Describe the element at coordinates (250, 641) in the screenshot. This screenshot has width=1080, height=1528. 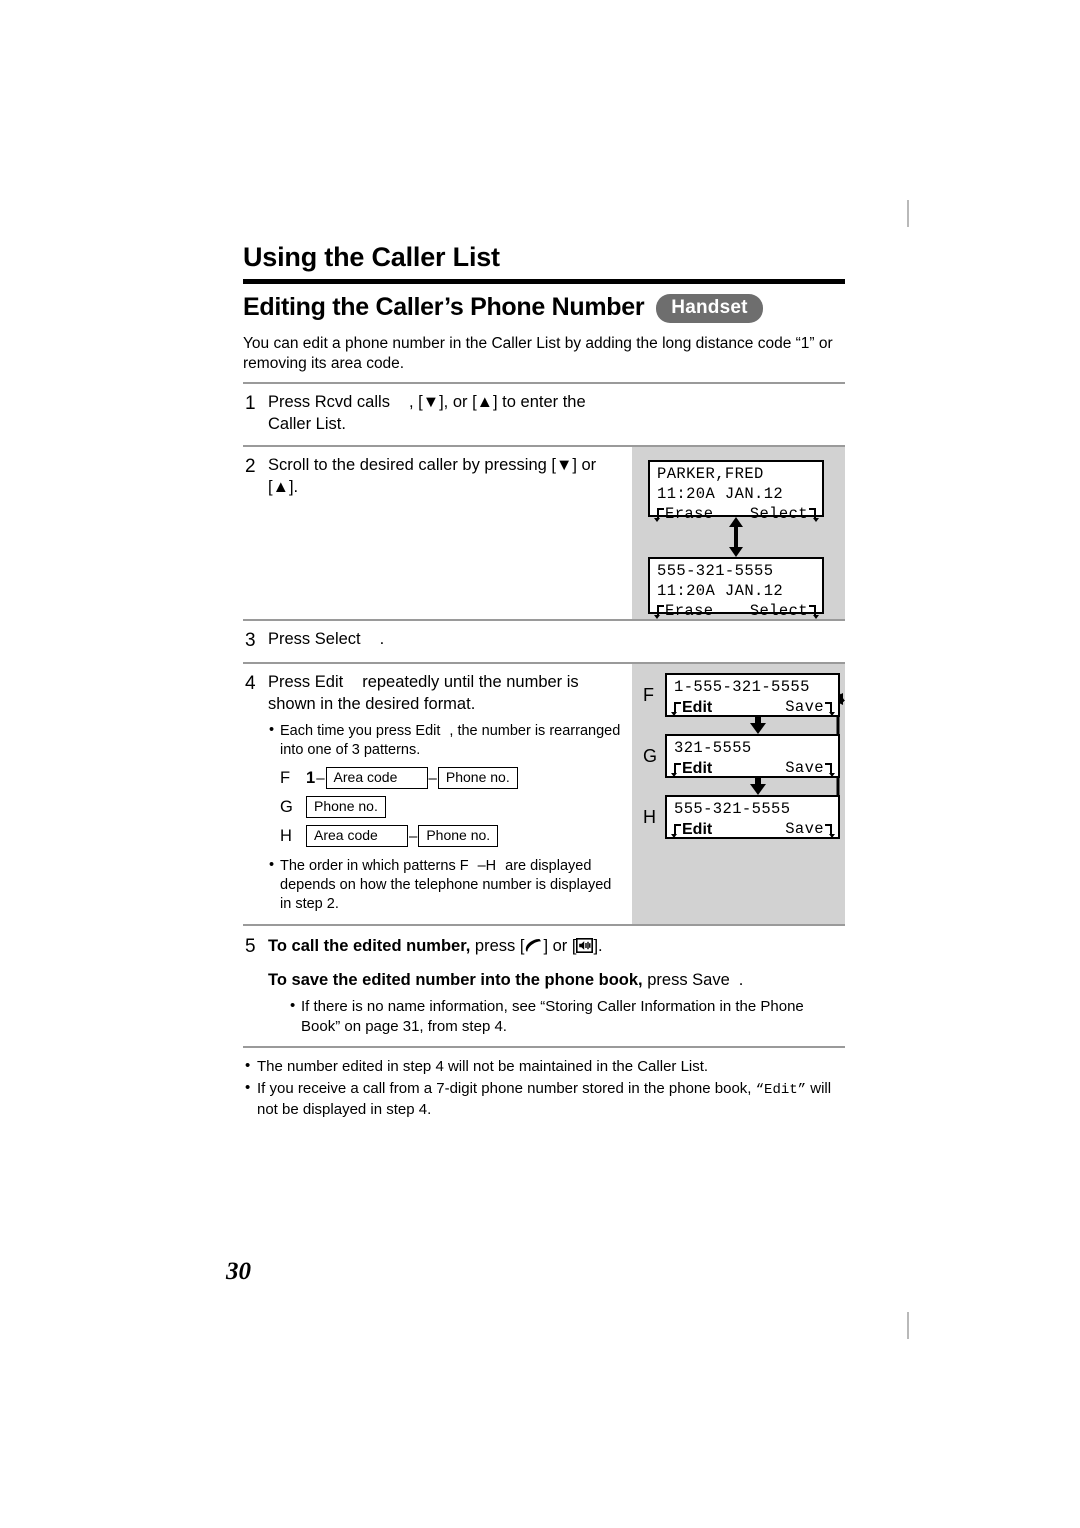
I see `step-3-number: 3` at that location.